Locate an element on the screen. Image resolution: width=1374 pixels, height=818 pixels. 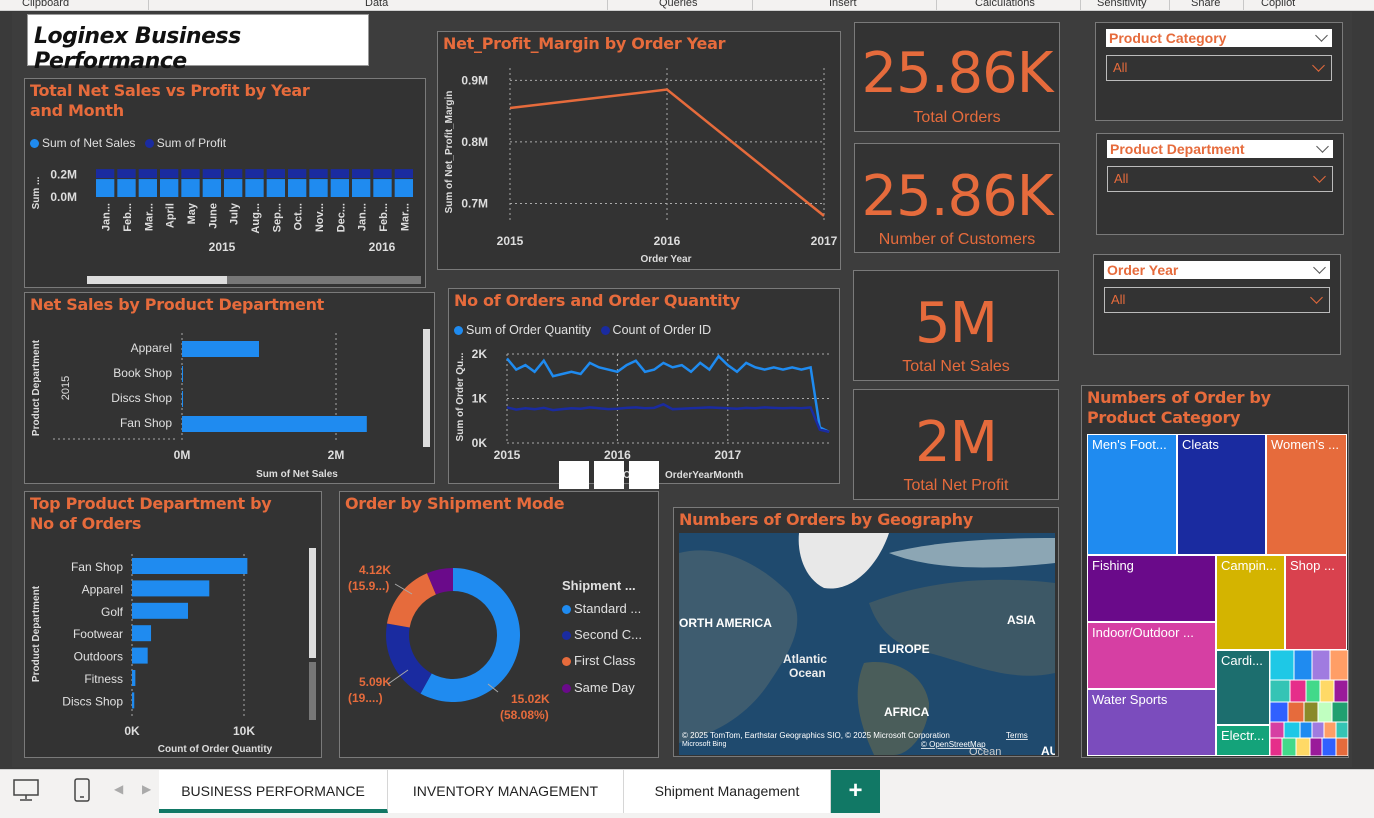
ribbon-sensitivity: Sensitivity is located at coordinates (1122, 4).